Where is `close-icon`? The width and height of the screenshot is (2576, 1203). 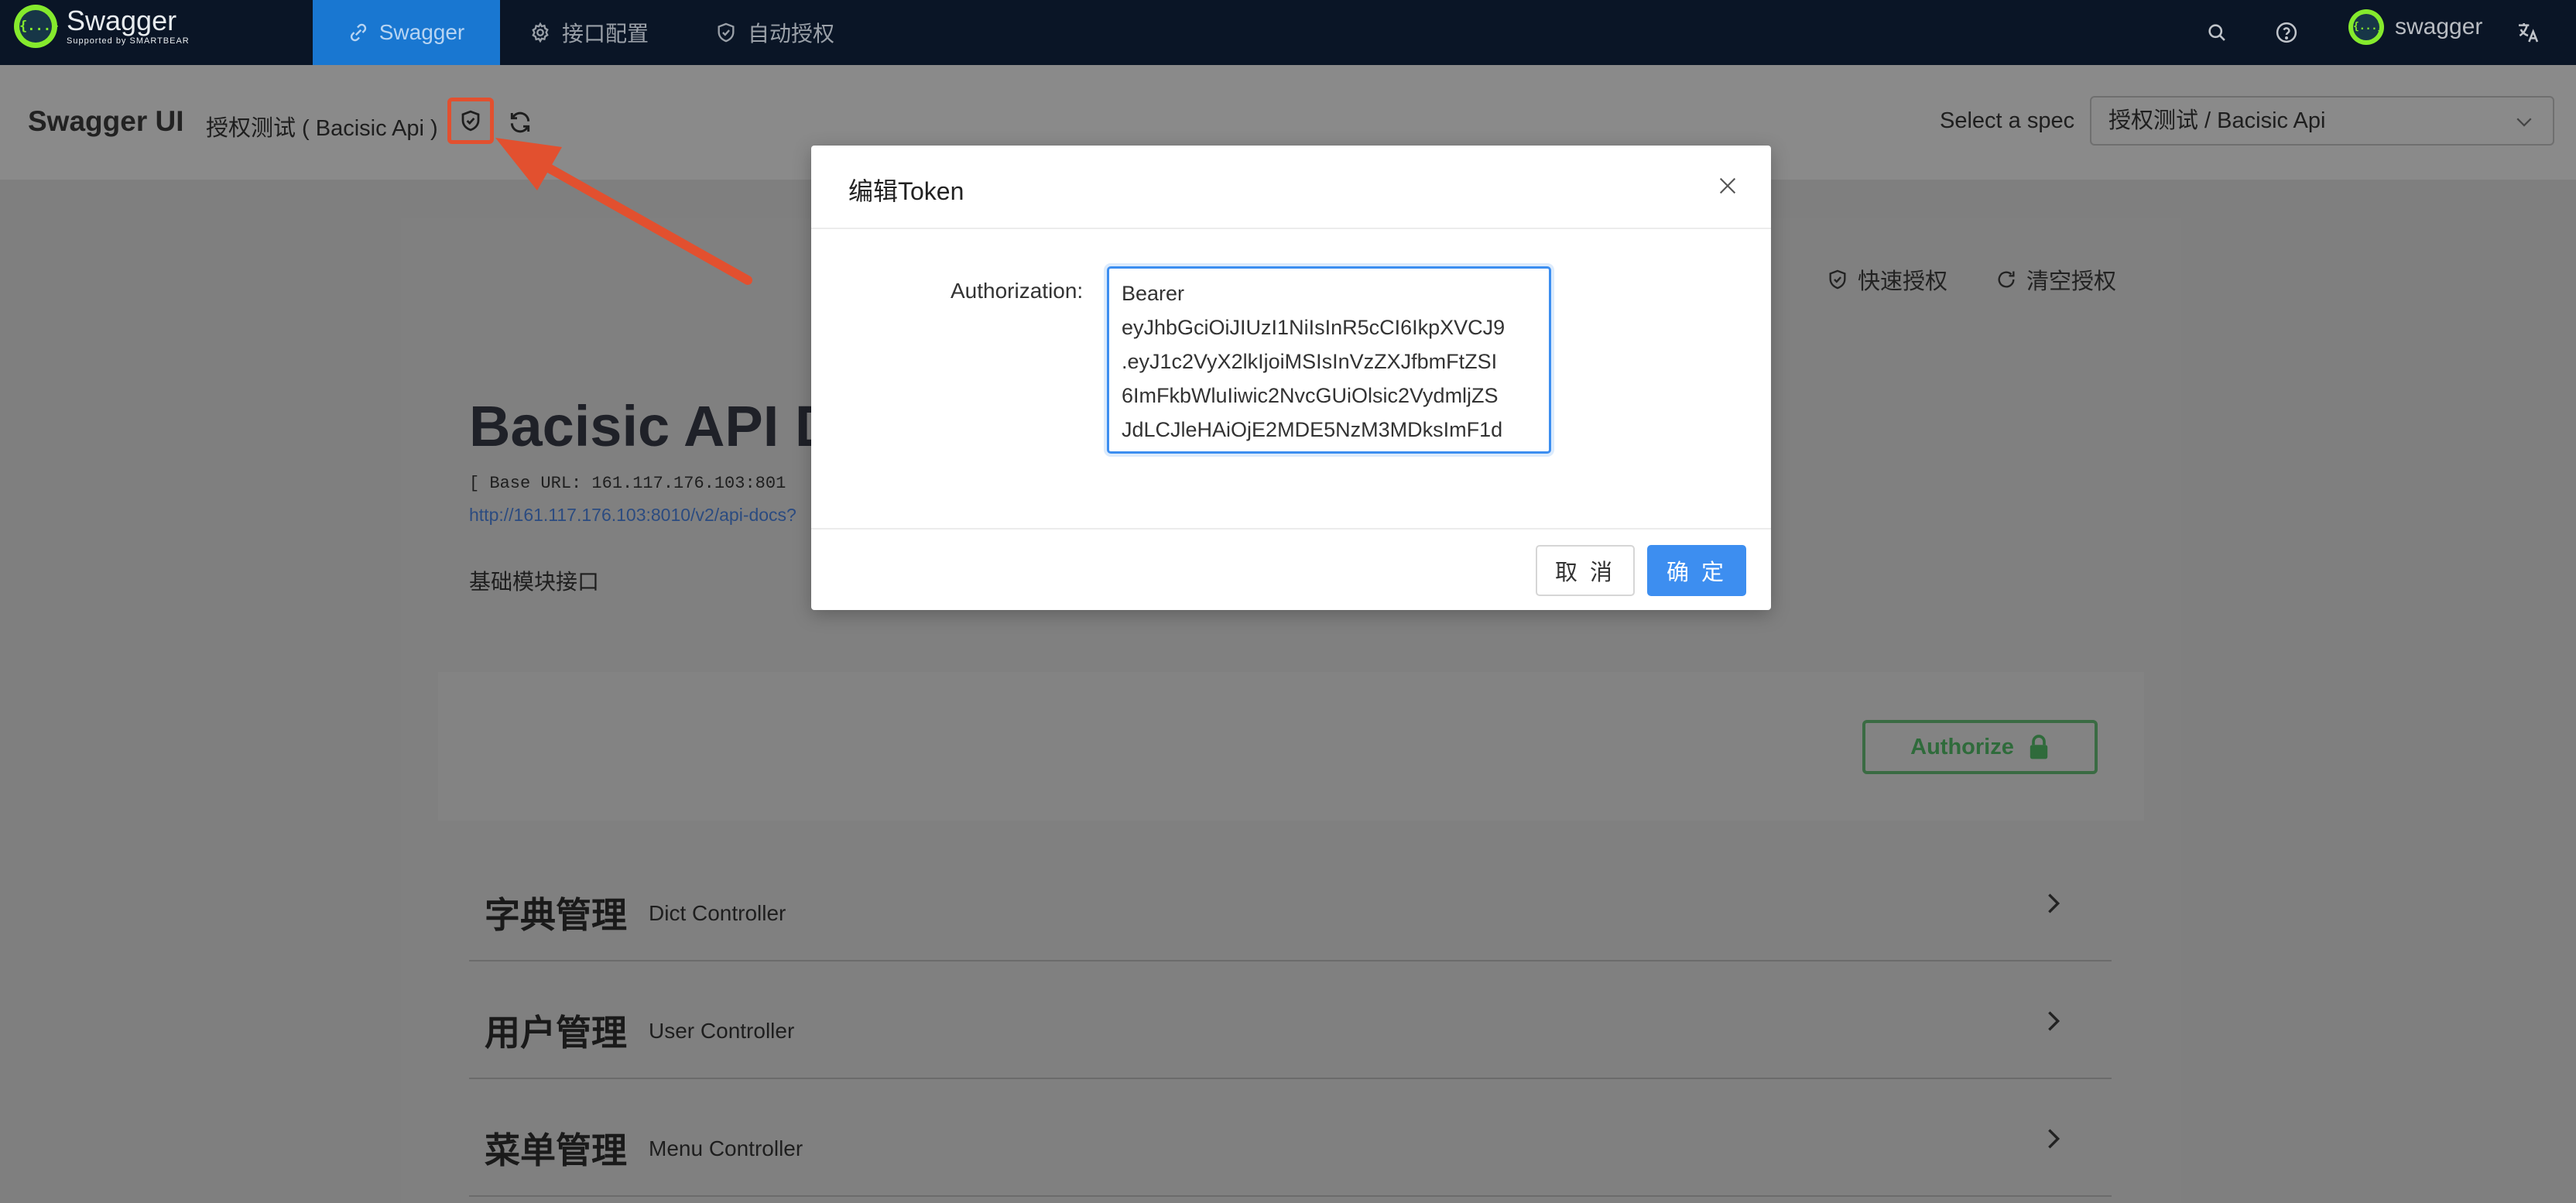 close-icon is located at coordinates (1727, 185).